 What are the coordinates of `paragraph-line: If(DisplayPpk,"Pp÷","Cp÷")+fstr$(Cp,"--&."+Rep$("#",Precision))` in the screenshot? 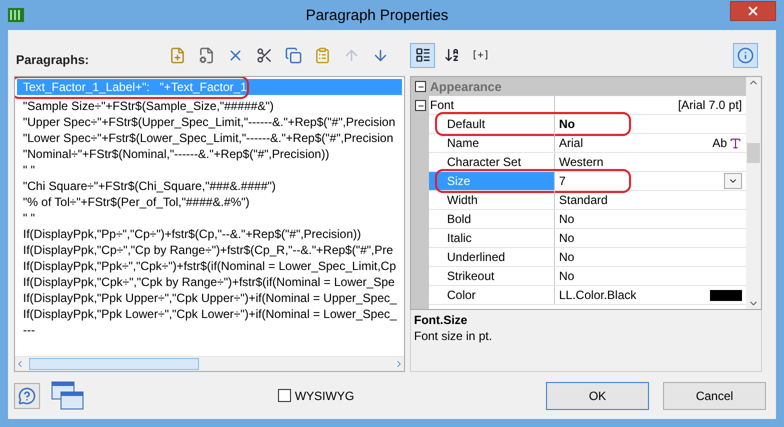 It's located at (209, 234).